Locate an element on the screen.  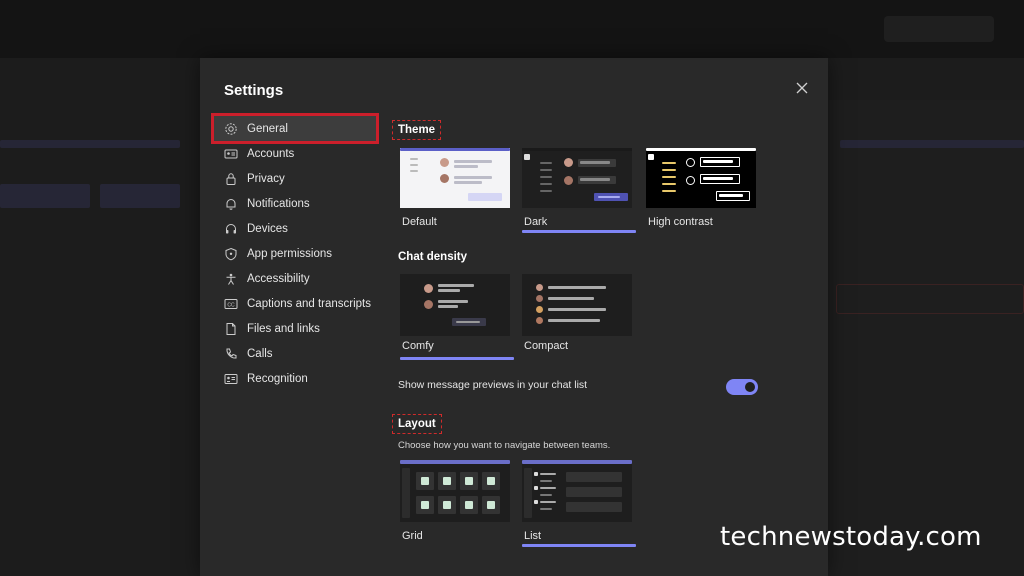
bell-icon is located at coordinates (231, 204).